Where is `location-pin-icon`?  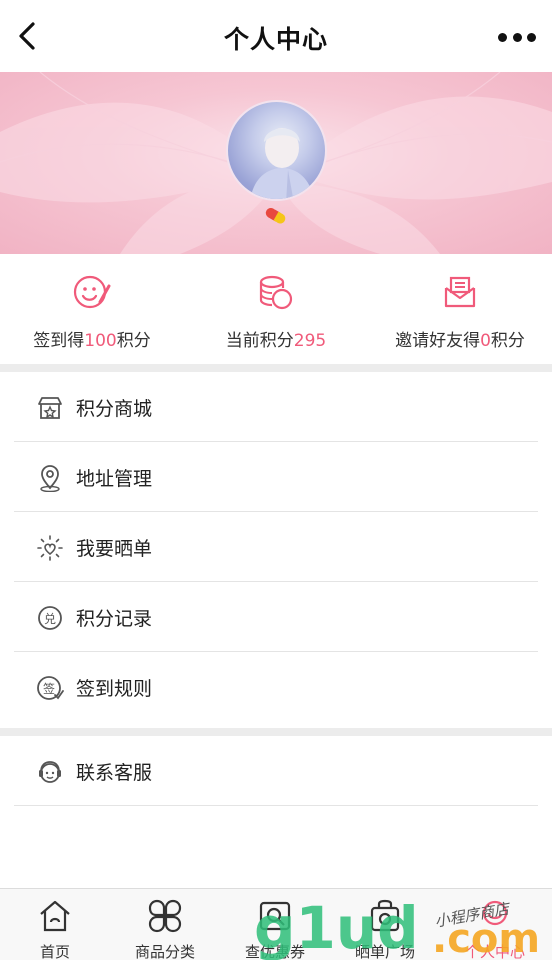 location-pin-icon is located at coordinates (50, 478).